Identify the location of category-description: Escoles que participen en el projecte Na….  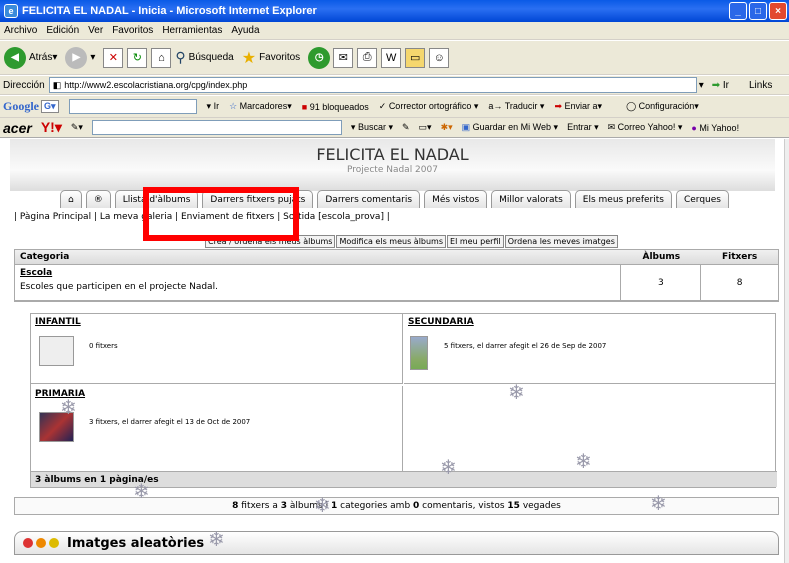
(119, 287).